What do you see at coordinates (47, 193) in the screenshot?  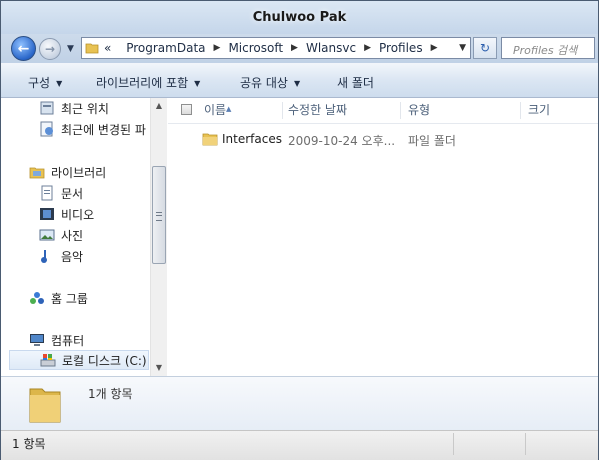 I see `documents-icon` at bounding box center [47, 193].